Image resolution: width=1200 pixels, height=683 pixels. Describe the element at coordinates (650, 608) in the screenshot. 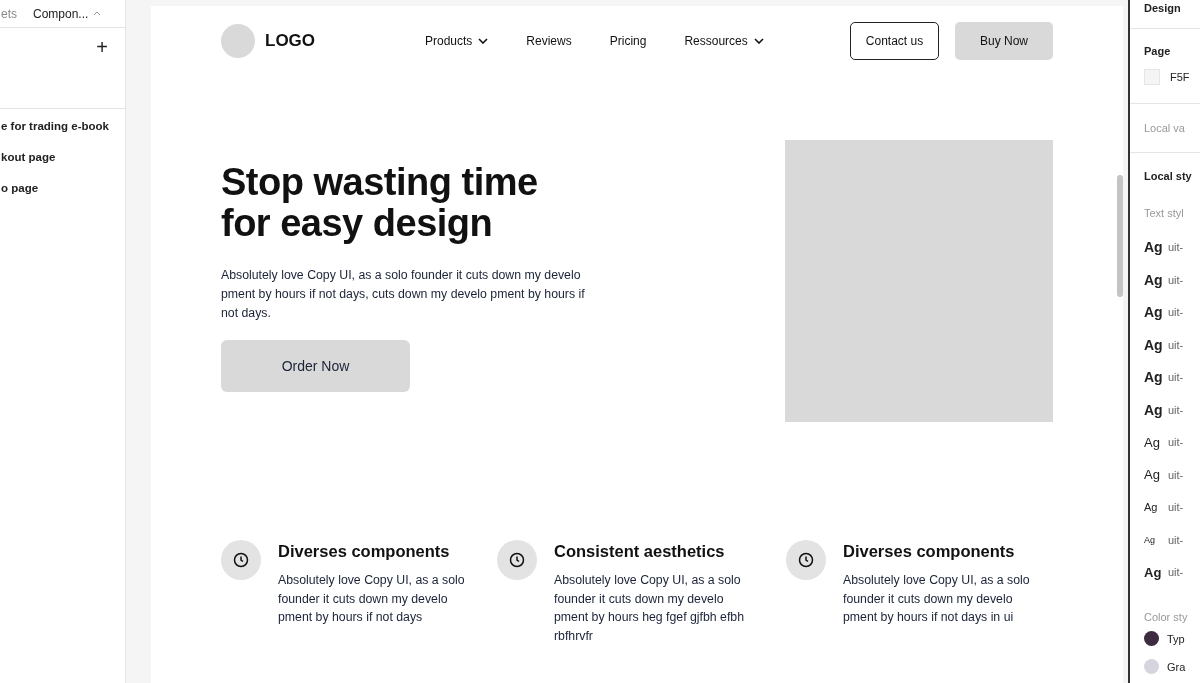

I see `feature-text: Absolutely love Copy UI, as a solo founder it cuts down my develo pment by hours heg fgef gjfbh efbh rbfhrvfr` at that location.